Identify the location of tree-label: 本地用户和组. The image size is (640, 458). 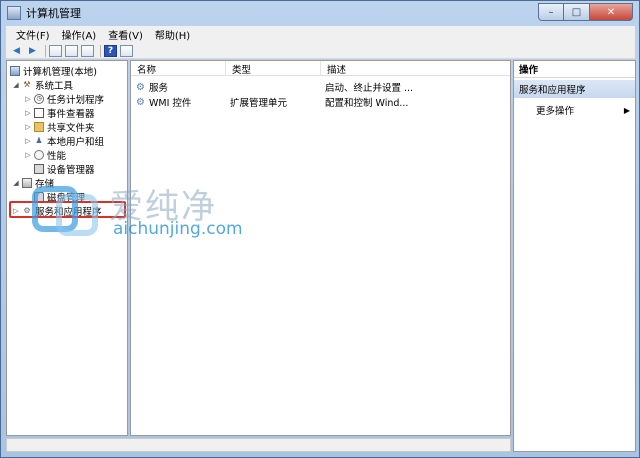
(76, 142).